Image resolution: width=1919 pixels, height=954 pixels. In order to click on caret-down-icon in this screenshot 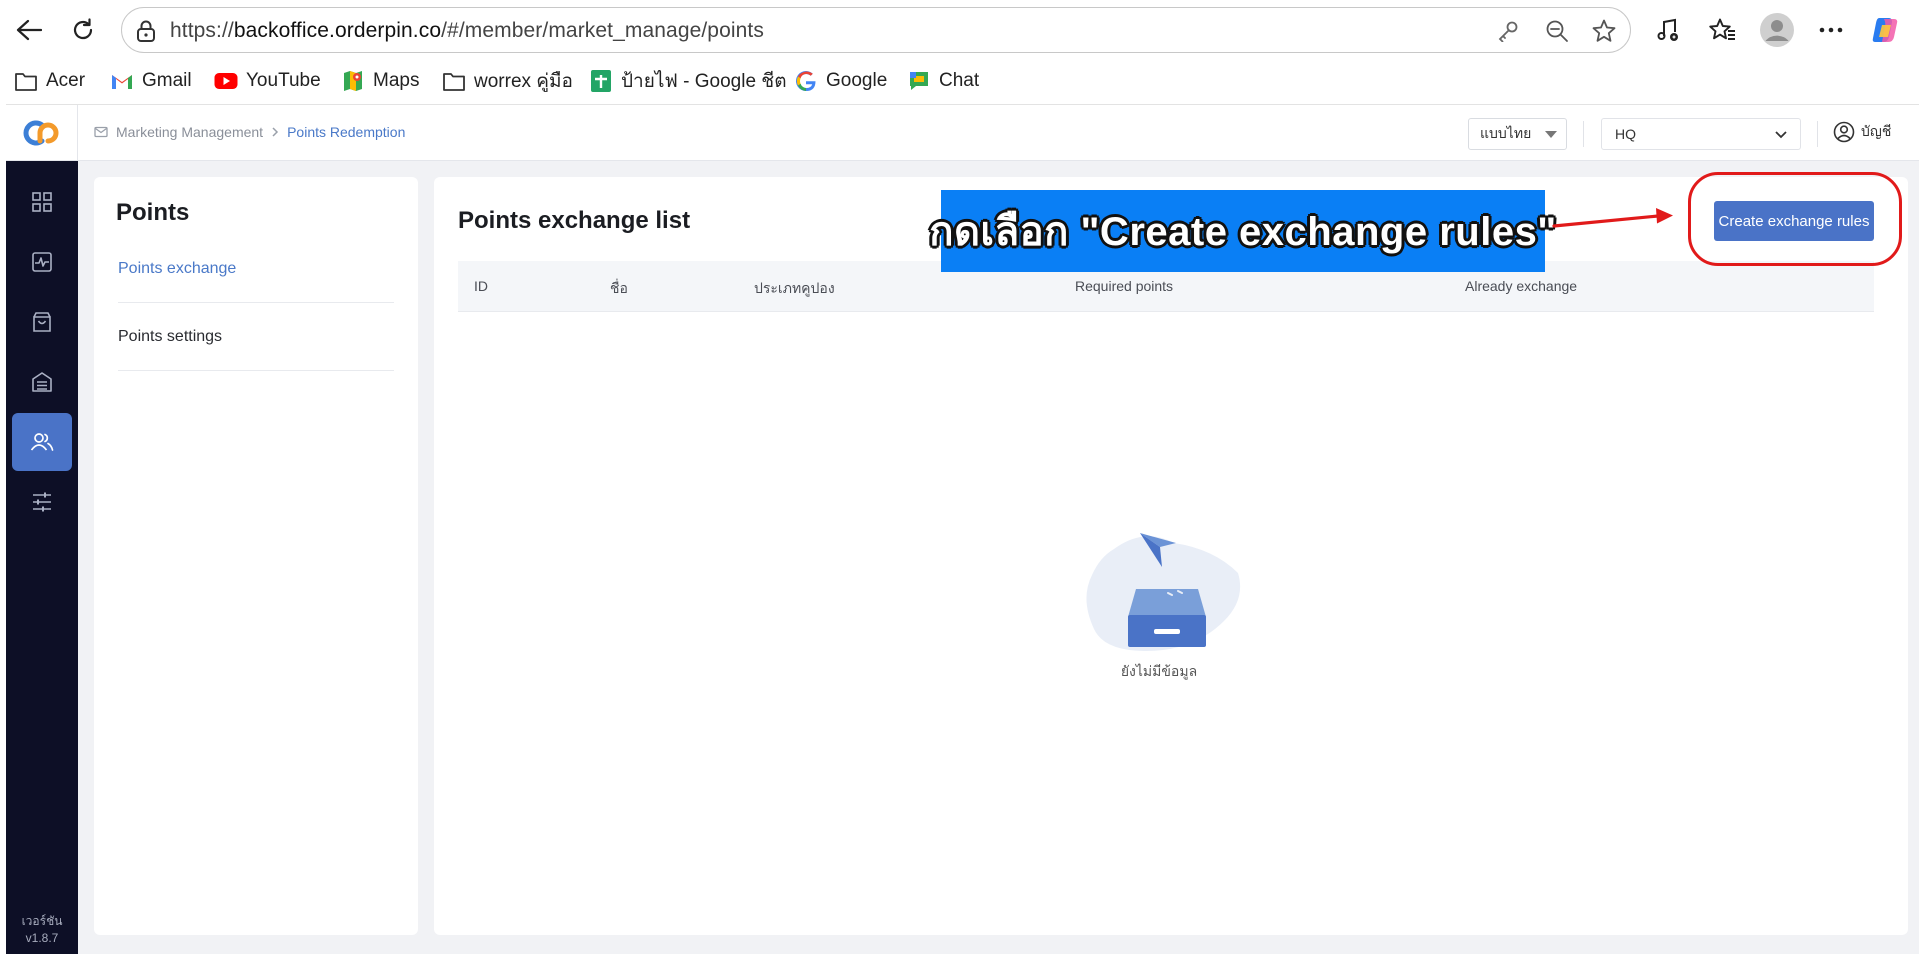, I will do `click(1551, 134)`.